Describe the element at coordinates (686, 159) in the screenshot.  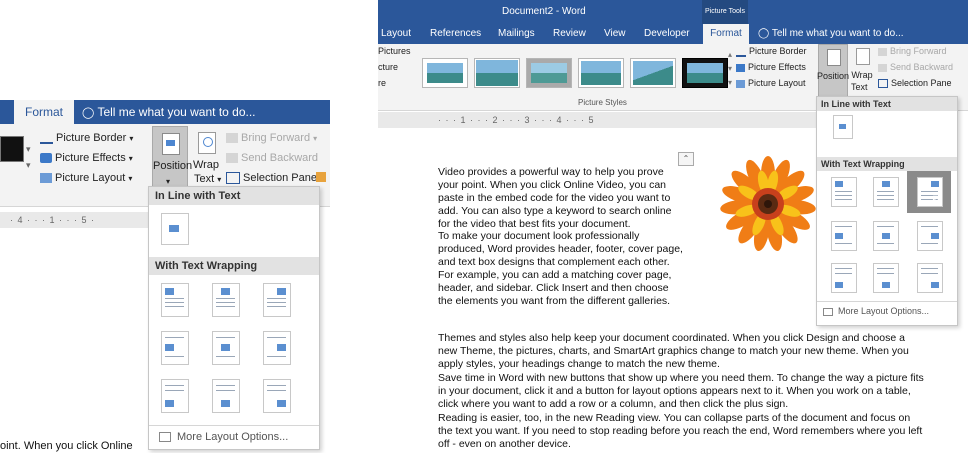
I see `collapse-heading-icon: ⌃` at that location.